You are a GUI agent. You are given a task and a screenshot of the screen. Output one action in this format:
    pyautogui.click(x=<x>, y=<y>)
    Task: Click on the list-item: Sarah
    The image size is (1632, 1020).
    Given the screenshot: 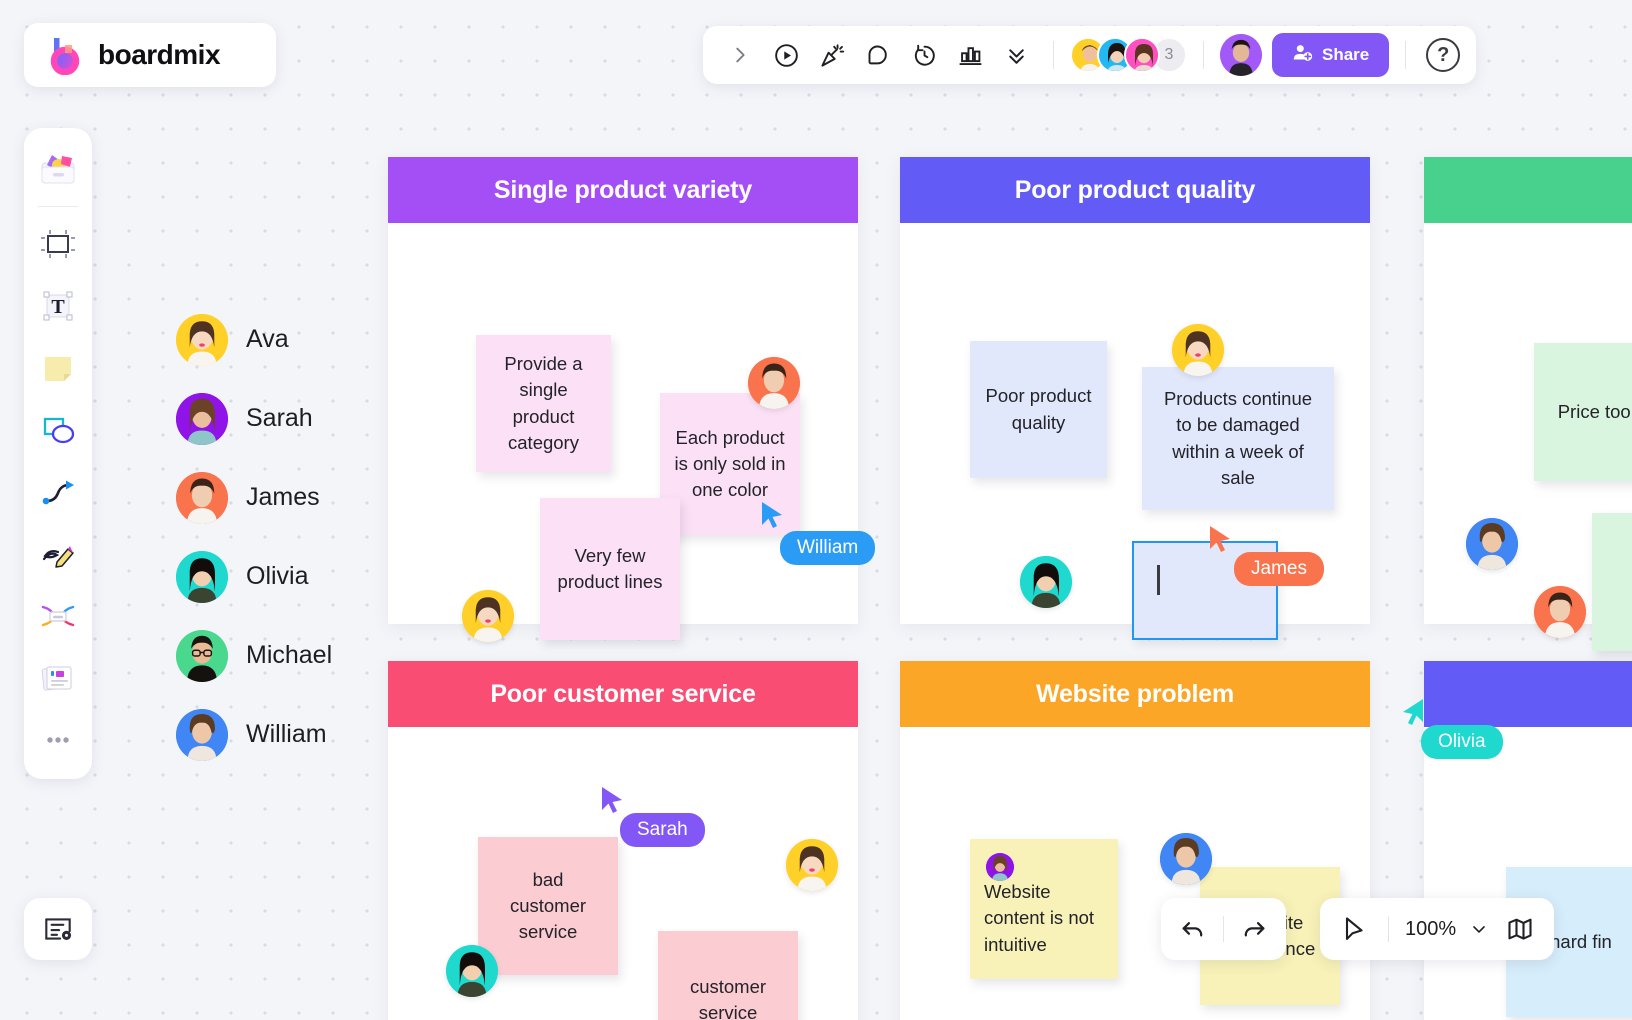 What is the action you would take?
    pyautogui.click(x=254, y=418)
    